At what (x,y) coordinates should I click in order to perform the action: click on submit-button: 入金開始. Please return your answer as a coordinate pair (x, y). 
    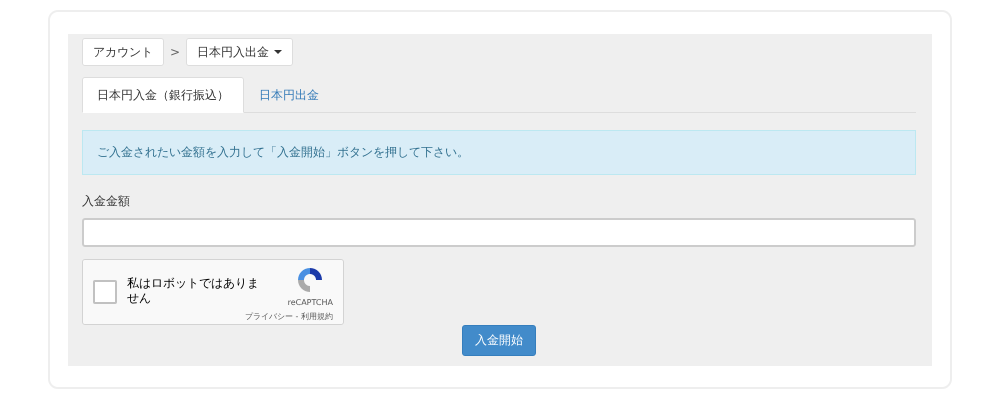
    Looking at the image, I should click on (499, 340).